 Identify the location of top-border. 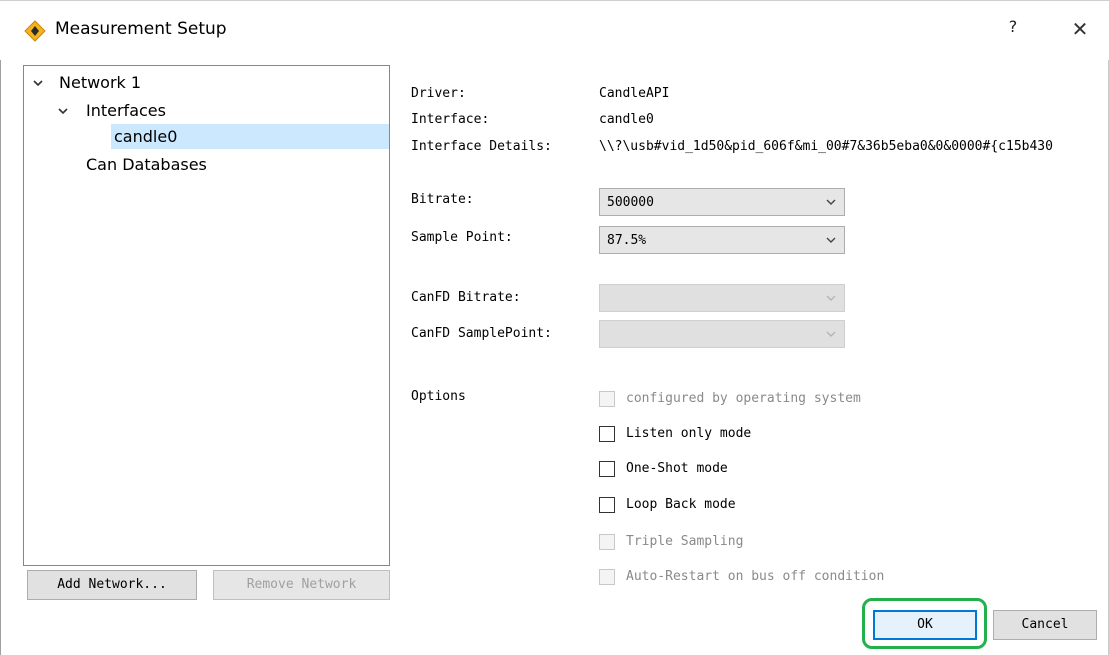
(554, 0).